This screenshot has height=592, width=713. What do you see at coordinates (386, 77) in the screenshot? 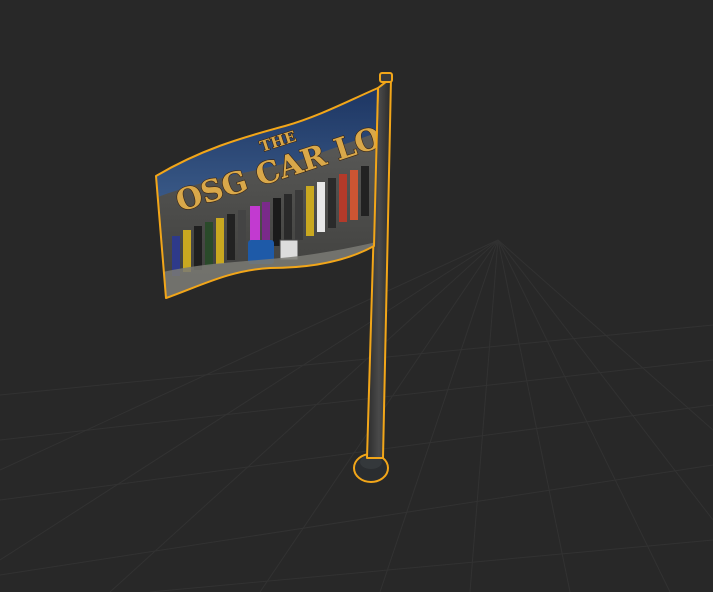
I see `pole-finial` at bounding box center [386, 77].